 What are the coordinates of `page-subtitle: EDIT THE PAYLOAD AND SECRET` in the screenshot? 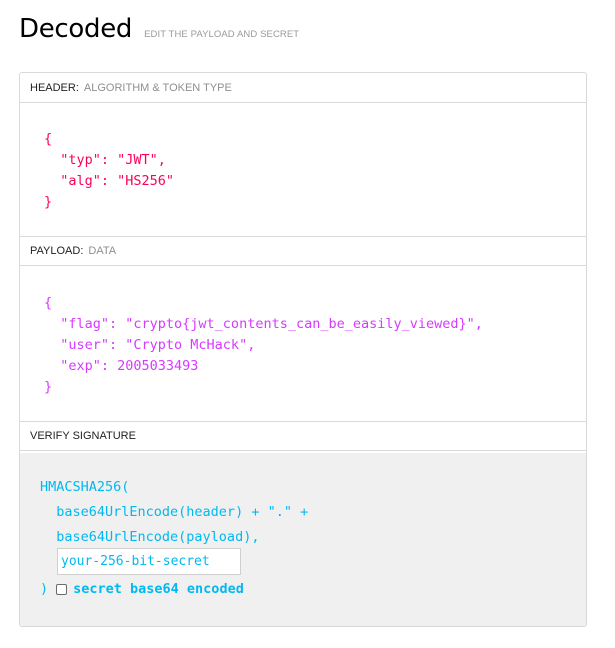 It's located at (222, 34).